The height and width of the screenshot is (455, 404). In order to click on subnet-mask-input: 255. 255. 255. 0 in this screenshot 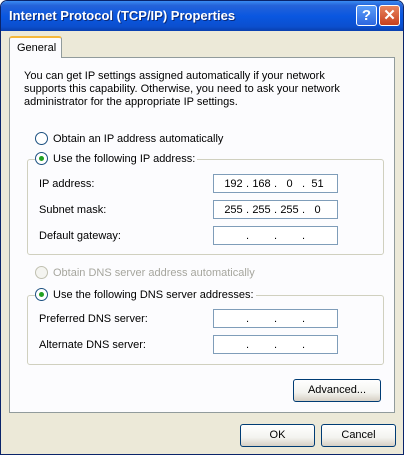, I will do `click(275, 209)`.